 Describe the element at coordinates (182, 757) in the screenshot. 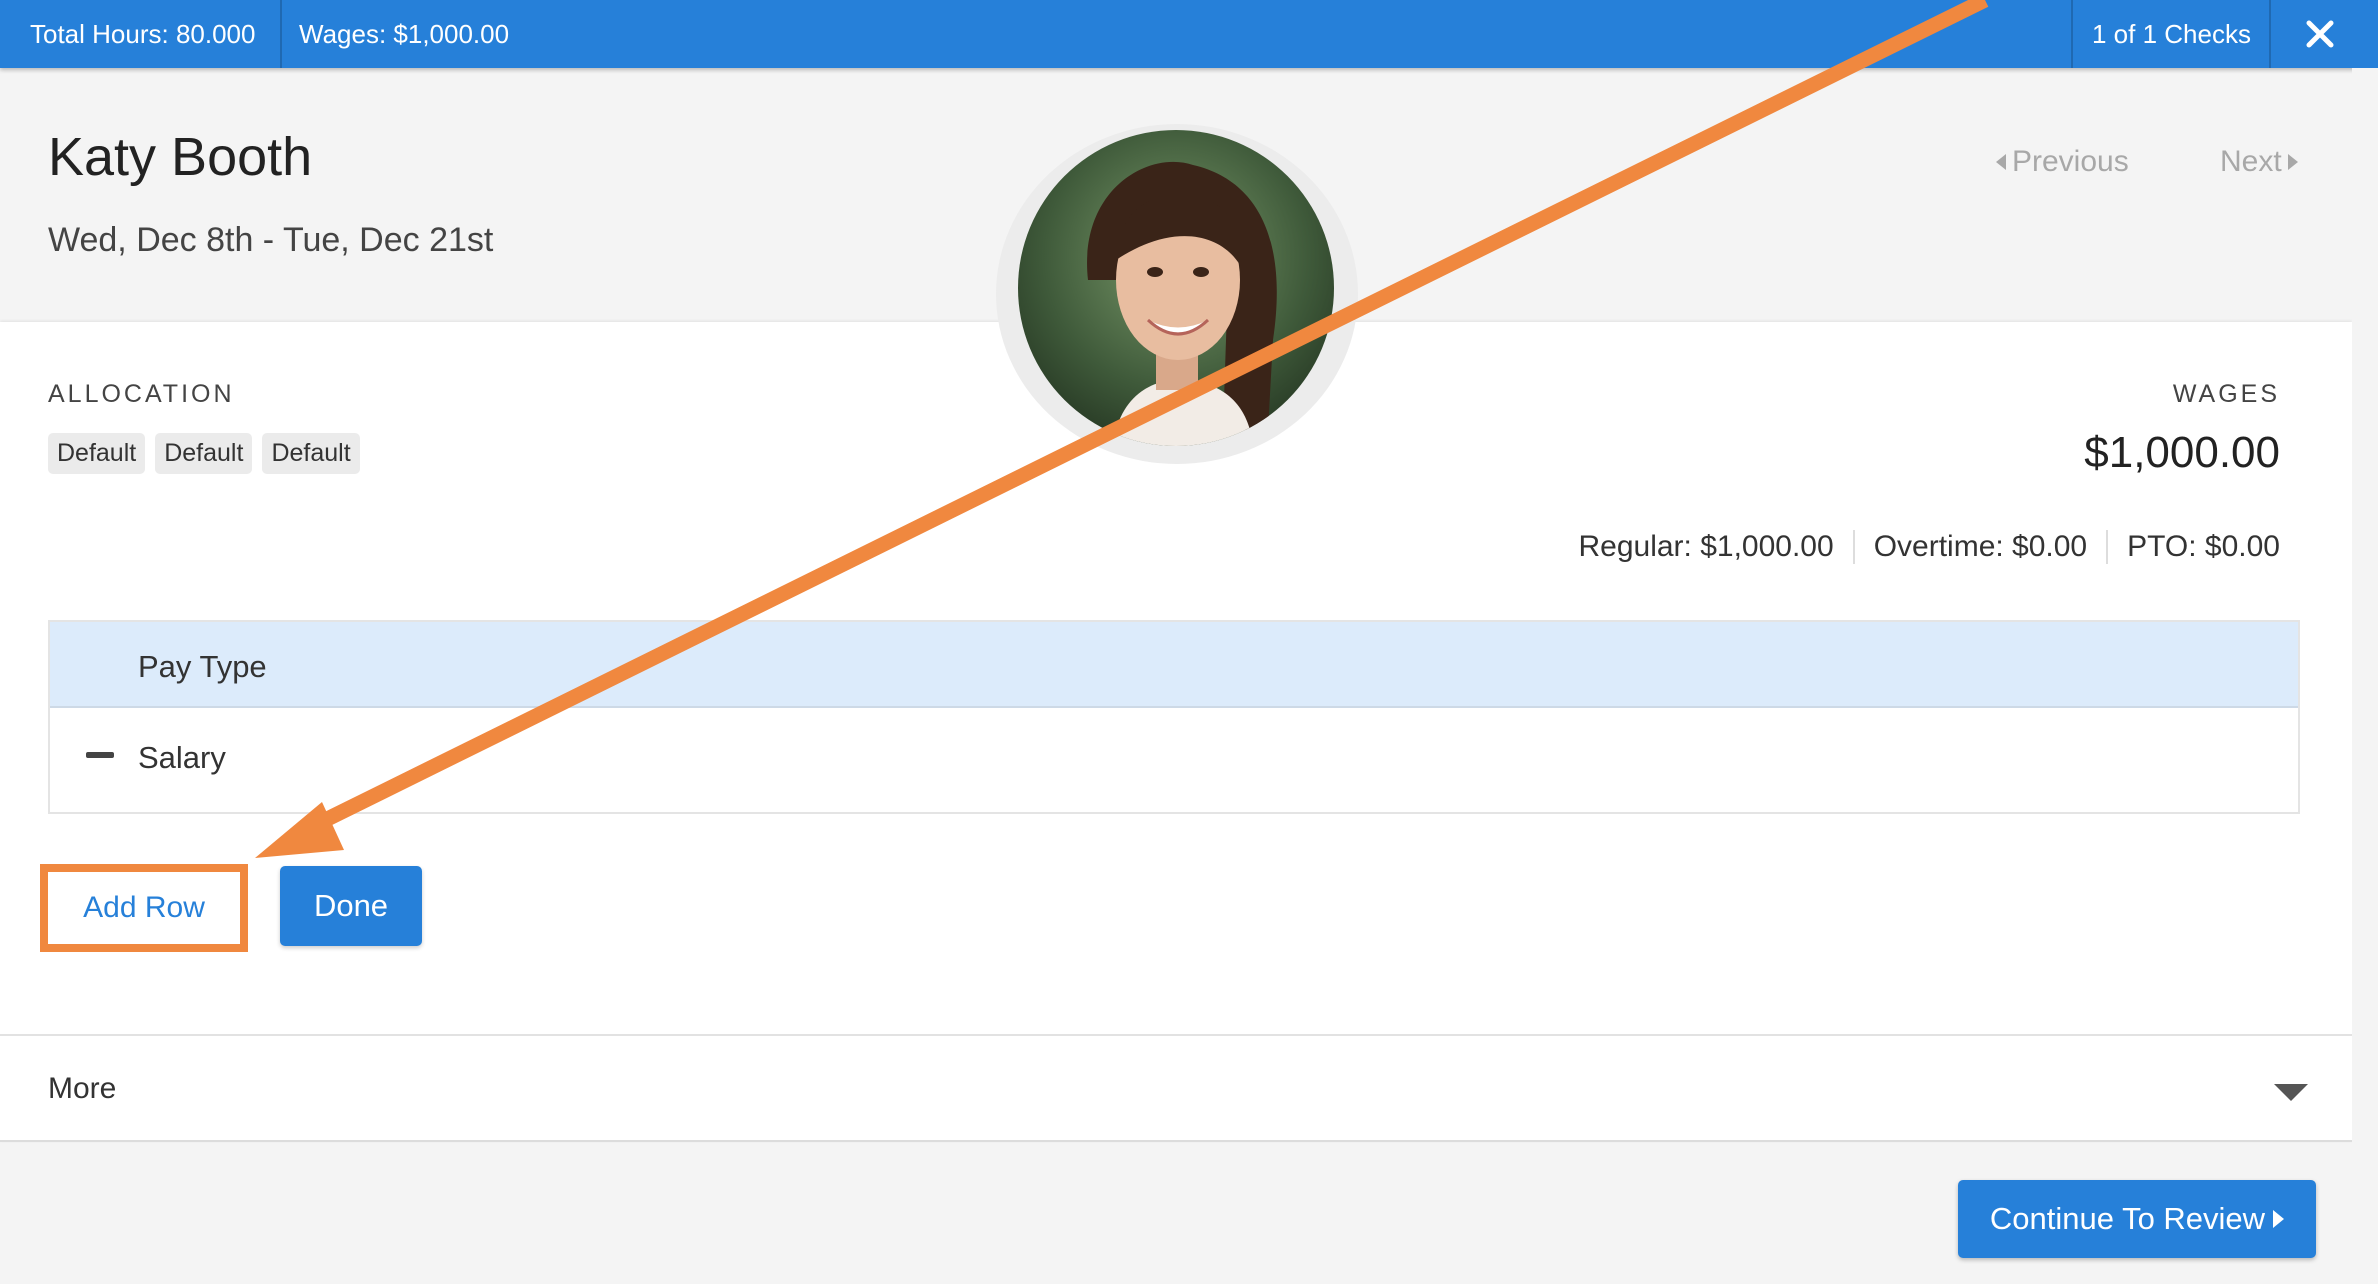

I see `pay-type-cell: Salary` at that location.